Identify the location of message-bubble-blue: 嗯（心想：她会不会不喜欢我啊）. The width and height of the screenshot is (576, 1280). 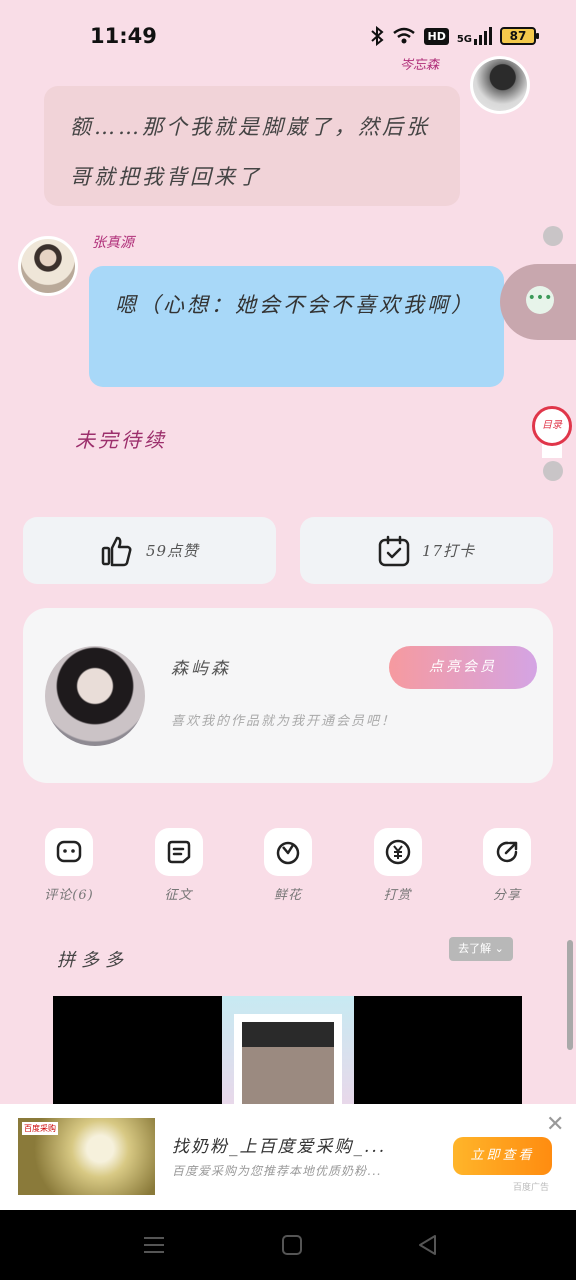
(296, 326).